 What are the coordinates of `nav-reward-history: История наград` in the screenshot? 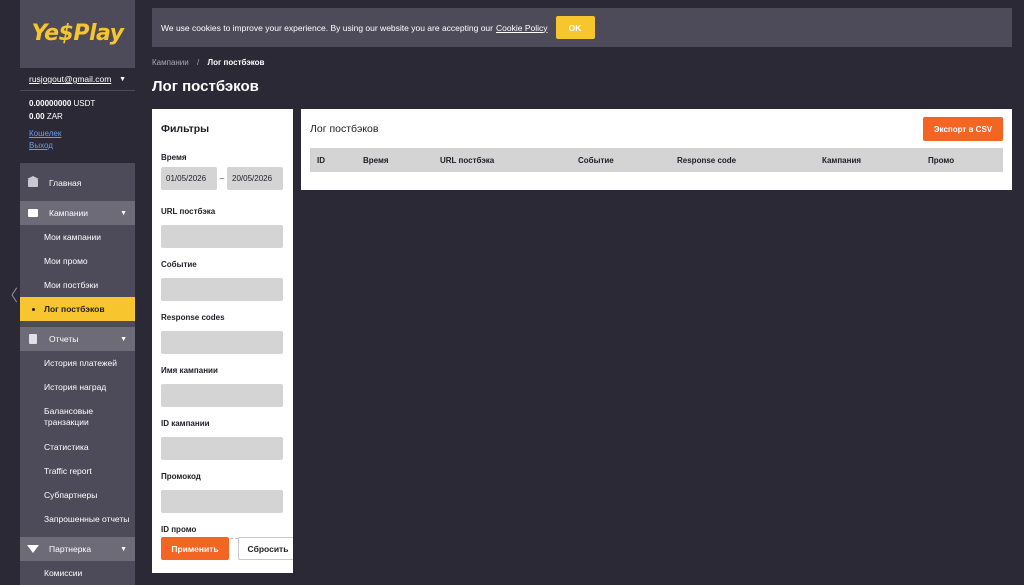 It's located at (77, 387).